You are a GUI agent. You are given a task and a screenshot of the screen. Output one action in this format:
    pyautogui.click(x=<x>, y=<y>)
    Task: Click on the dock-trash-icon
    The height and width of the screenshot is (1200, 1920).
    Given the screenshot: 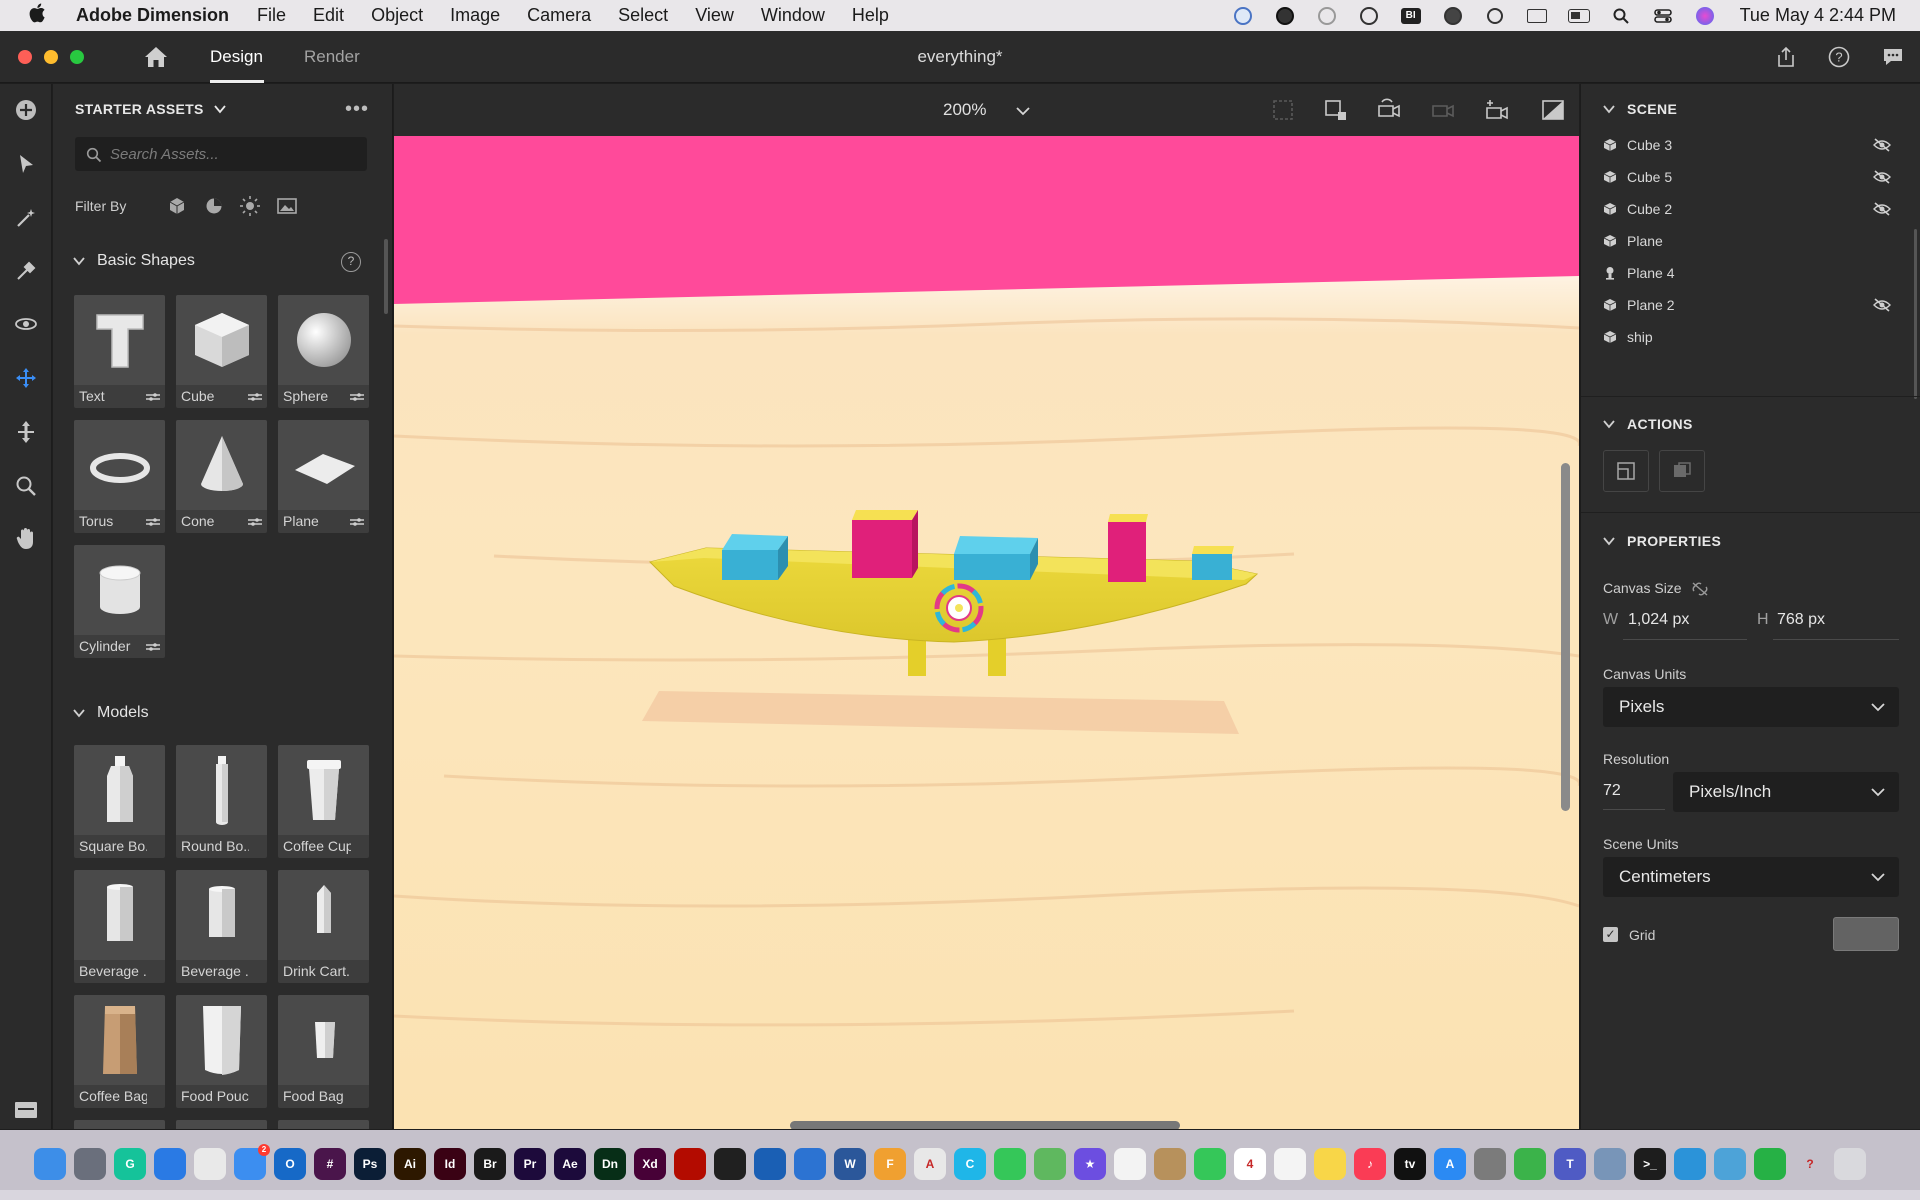 What is the action you would take?
    pyautogui.click(x=1850, y=1164)
    